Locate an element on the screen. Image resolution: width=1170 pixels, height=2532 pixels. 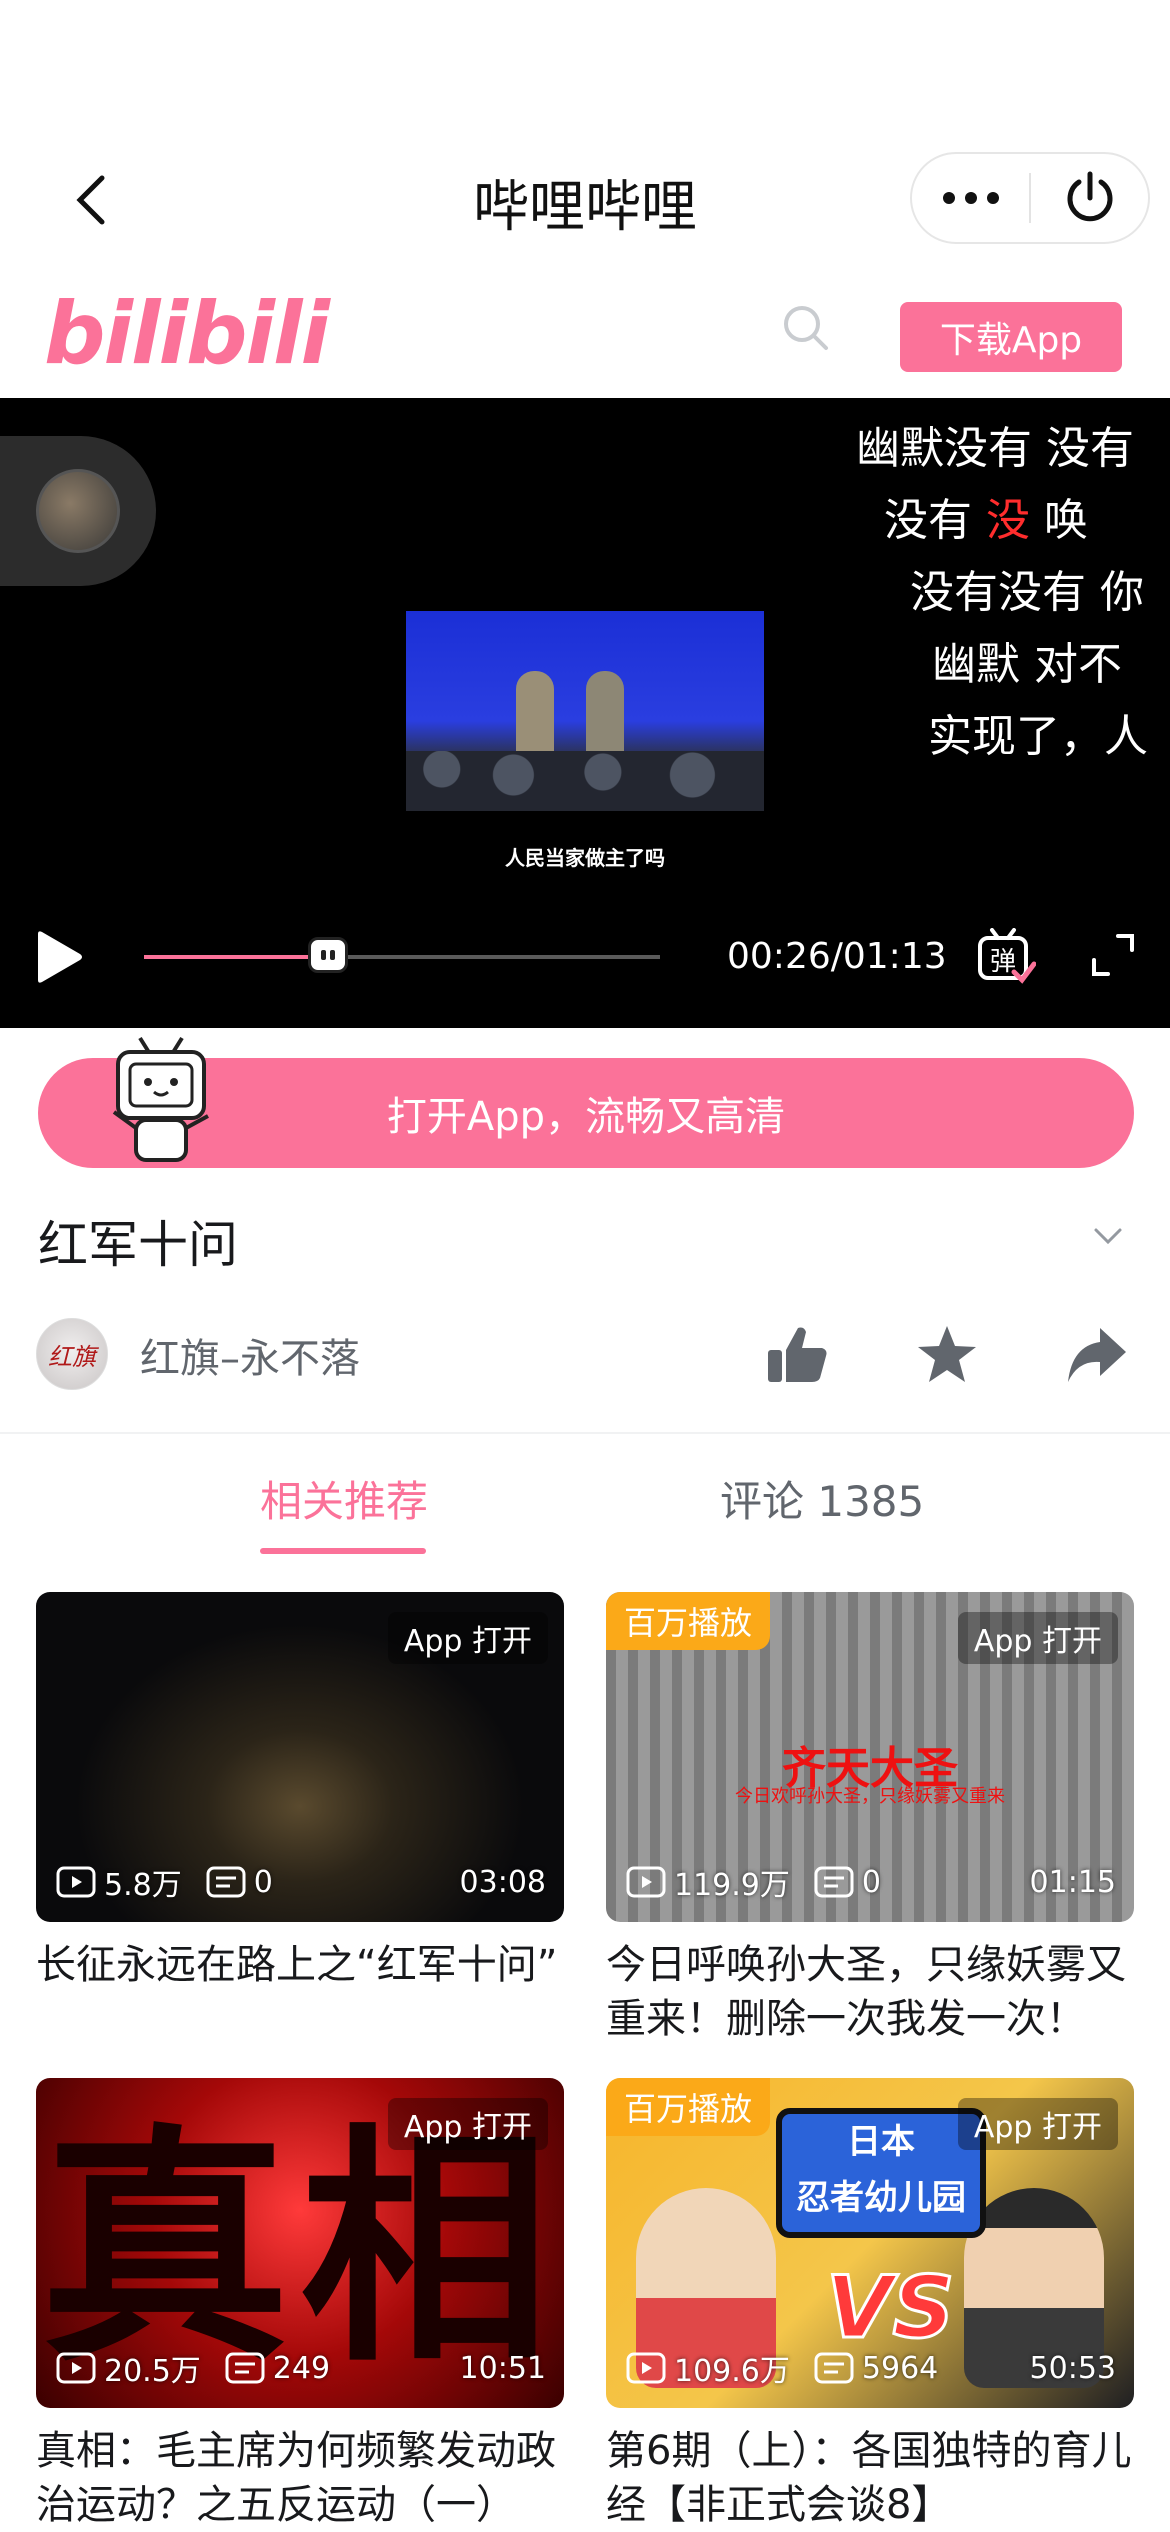
crowd is located at coordinates (585, 781).